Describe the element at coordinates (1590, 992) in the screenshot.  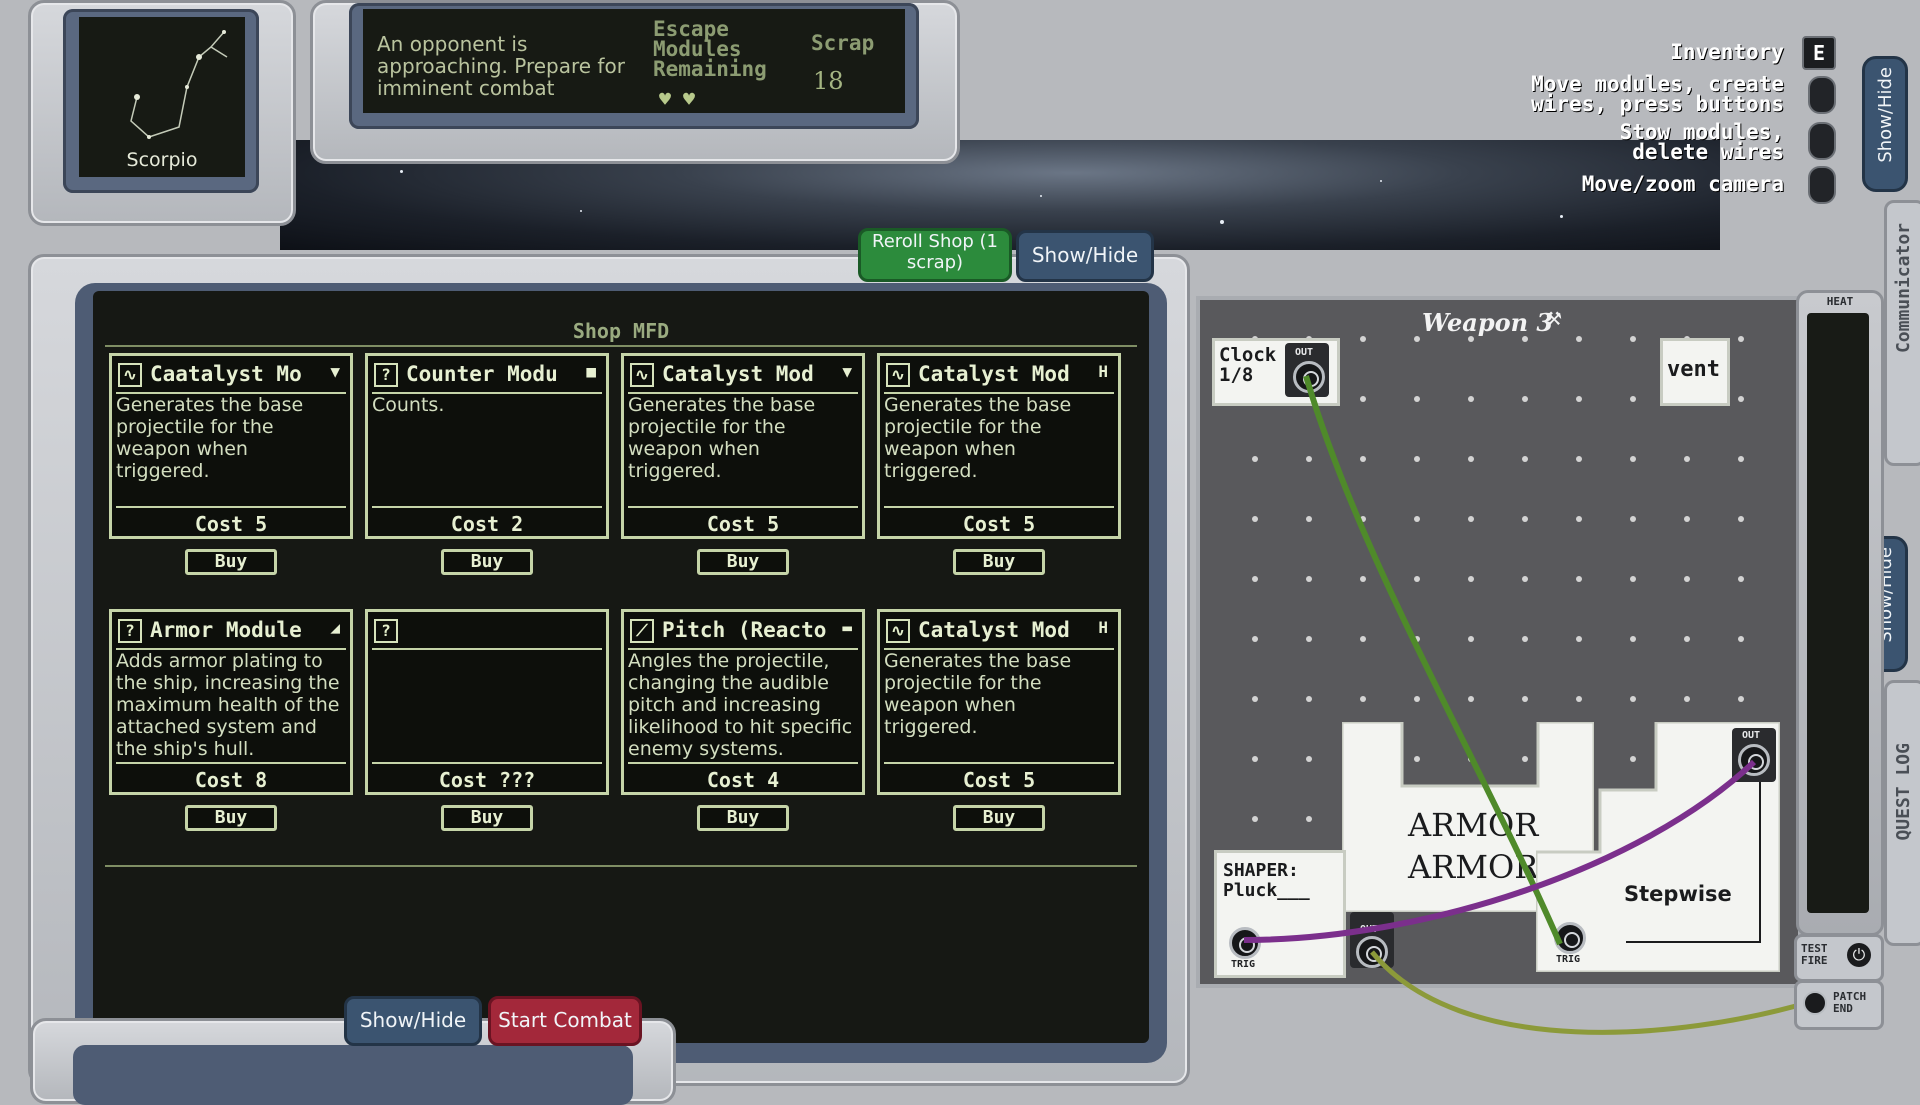
I see `olive-wire` at that location.